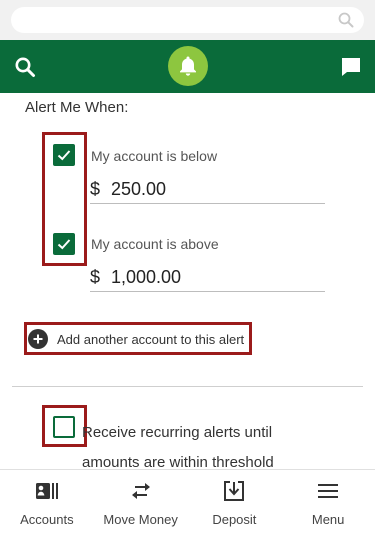 The width and height of the screenshot is (375, 535). Describe the element at coordinates (141, 491) in the screenshot. I see `transfer-icon` at that location.